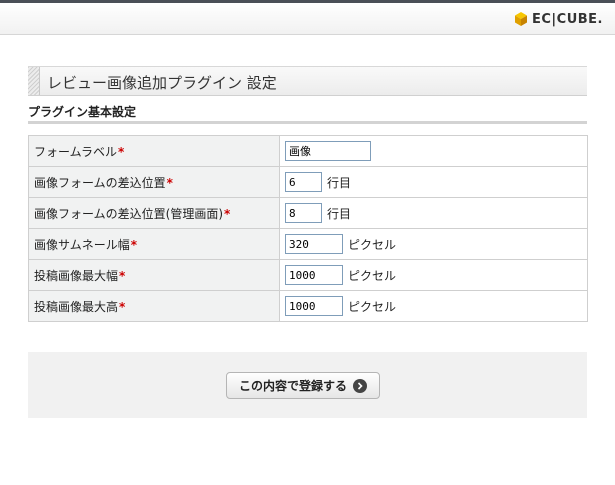 This screenshot has width=615, height=485. What do you see at coordinates (82, 112) in the screenshot?
I see `section-title: プラグイン基本設定` at bounding box center [82, 112].